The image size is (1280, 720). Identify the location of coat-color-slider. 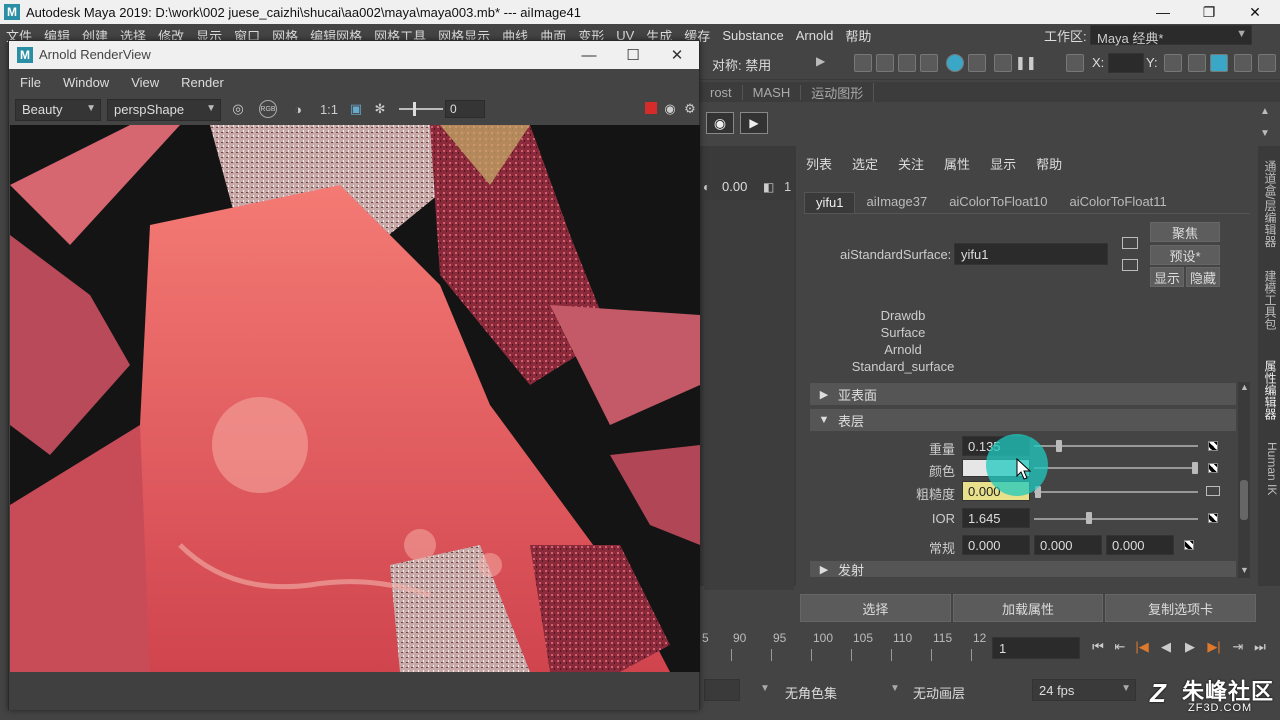
(1116, 468).